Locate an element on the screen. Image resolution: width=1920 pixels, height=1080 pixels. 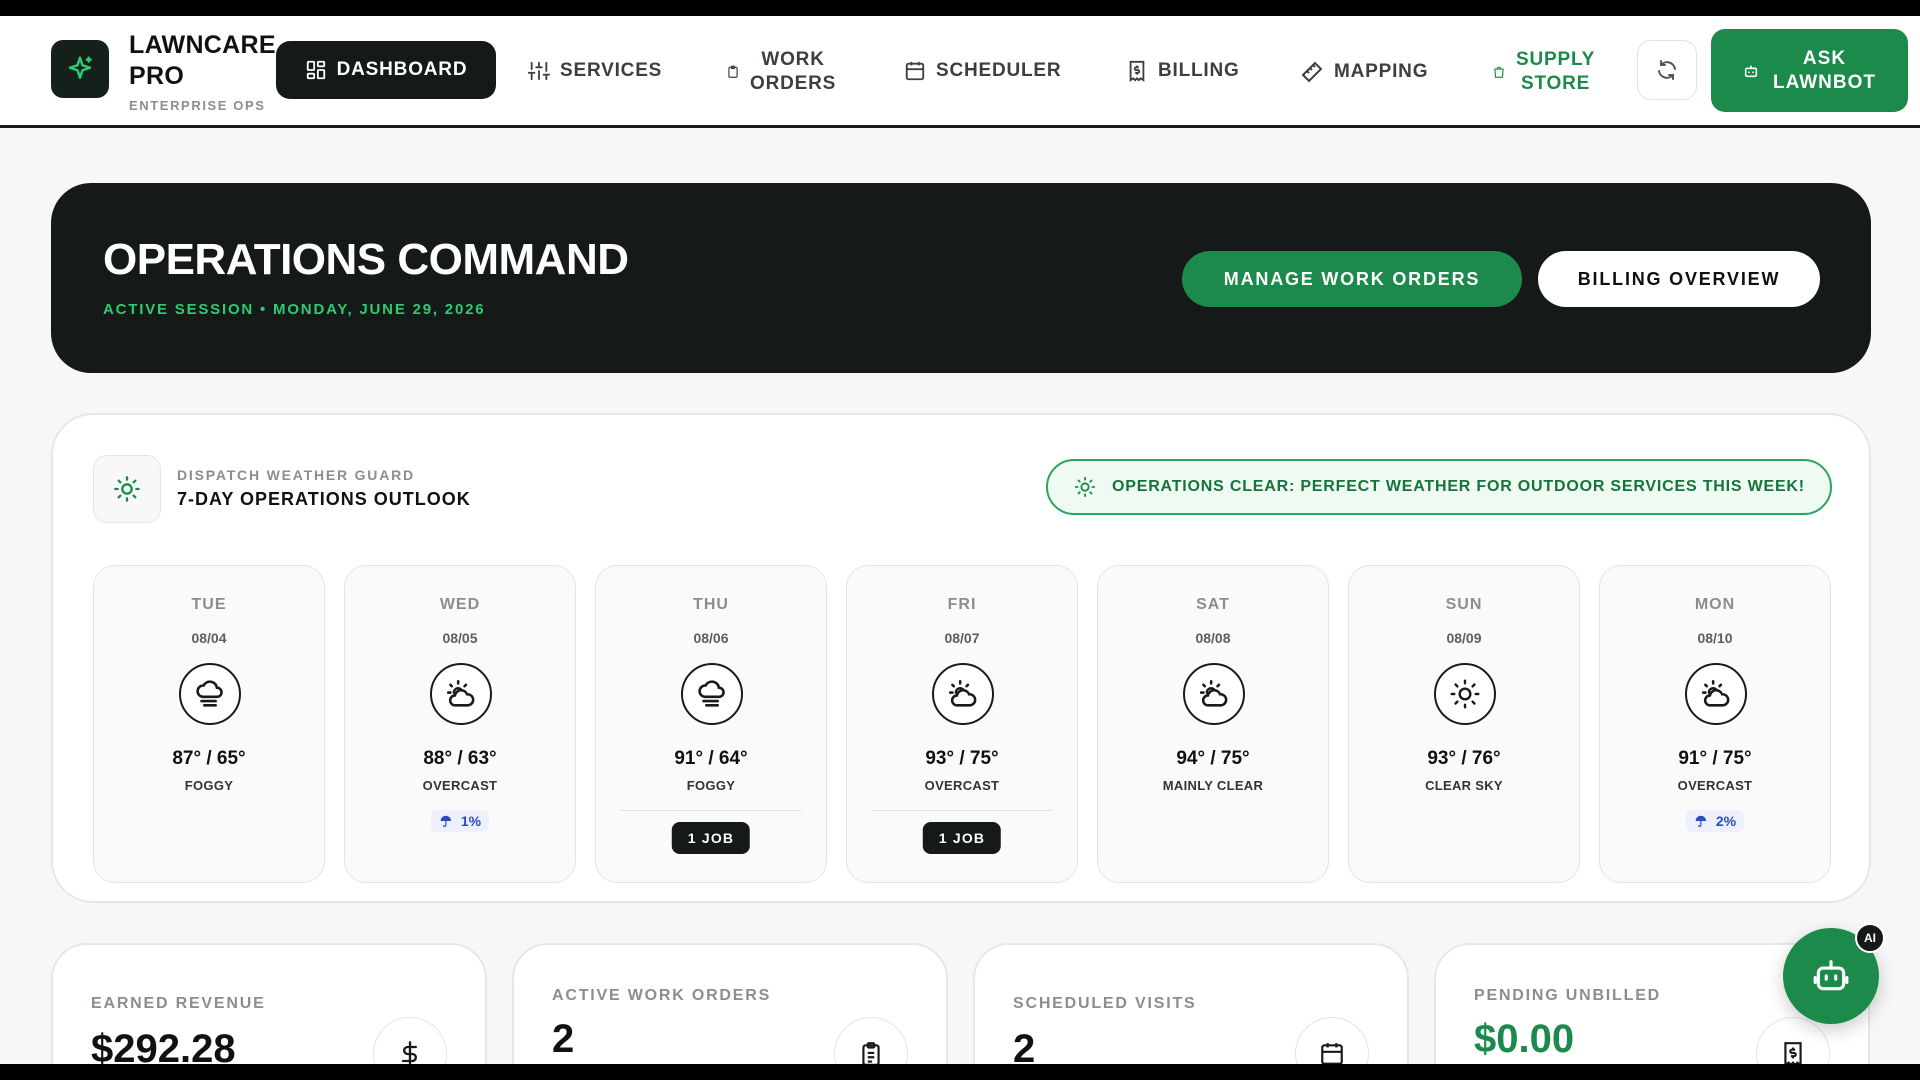
day-date: 08/10 is located at coordinates (1715, 638).